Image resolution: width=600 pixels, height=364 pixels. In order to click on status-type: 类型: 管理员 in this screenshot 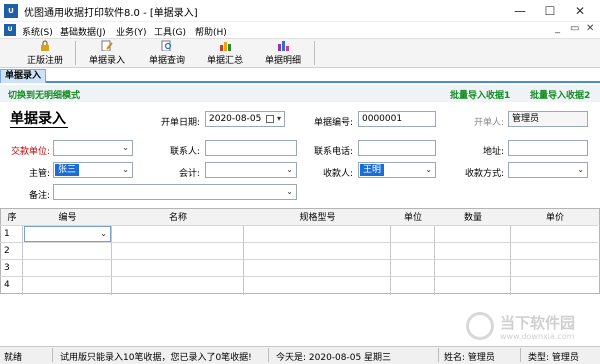, I will do `click(553, 358)`.